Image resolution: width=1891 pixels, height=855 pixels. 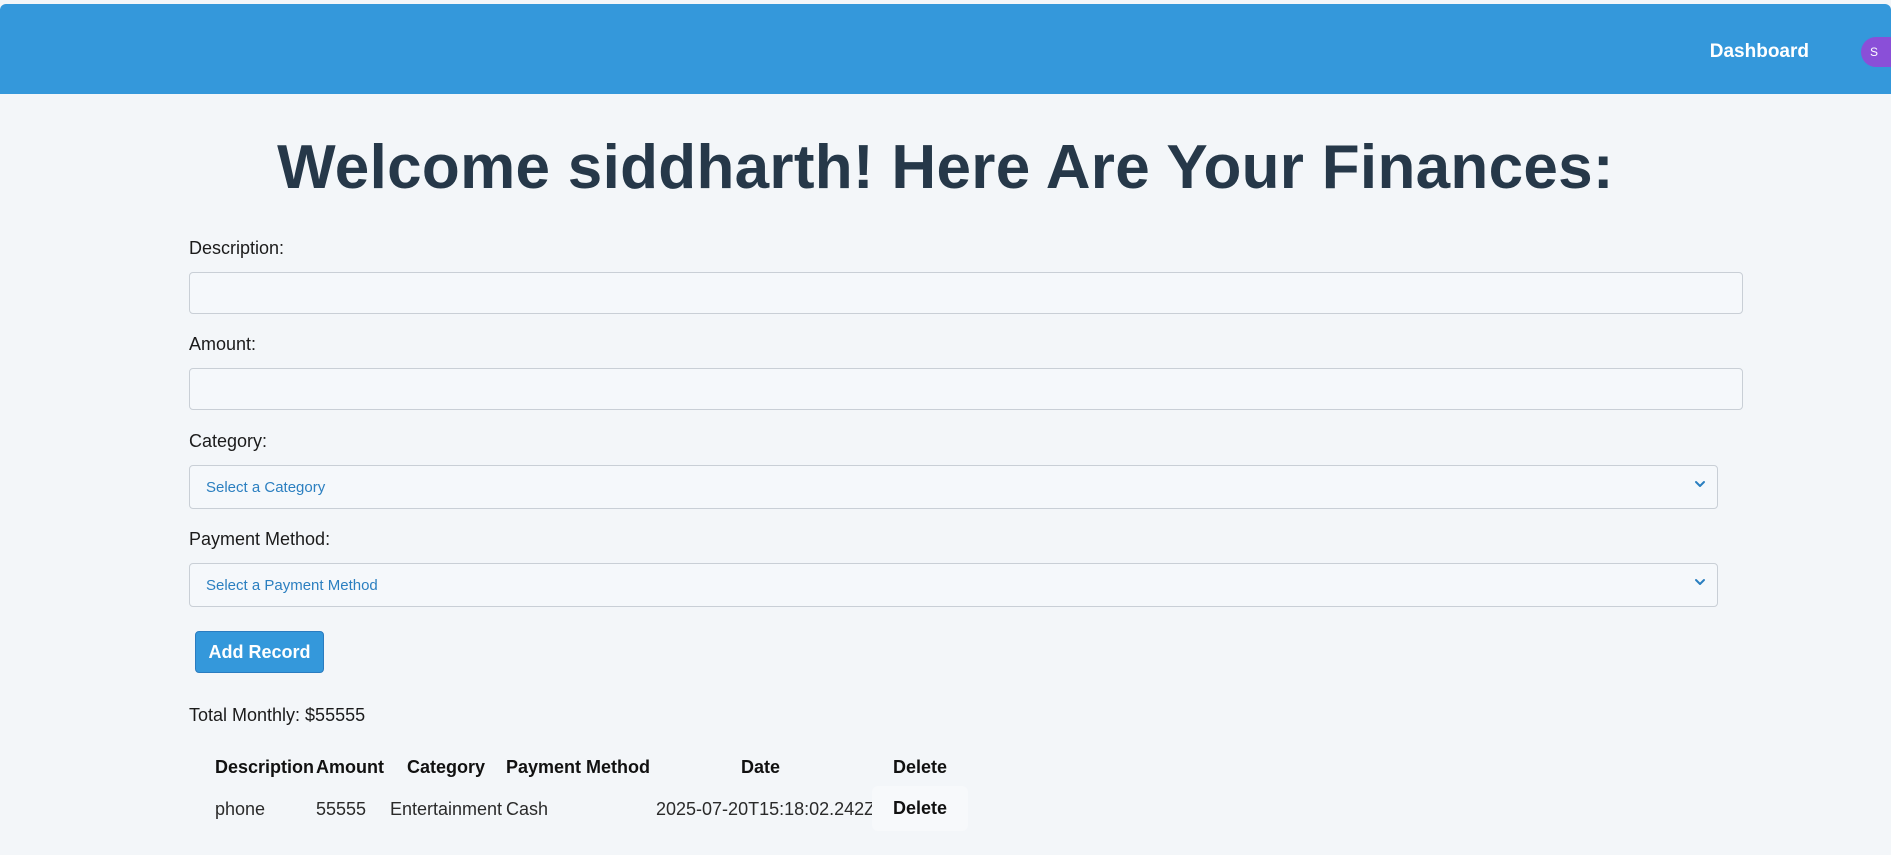 What do you see at coordinates (953, 487) in the screenshot?
I see `category-select: Select a Category` at bounding box center [953, 487].